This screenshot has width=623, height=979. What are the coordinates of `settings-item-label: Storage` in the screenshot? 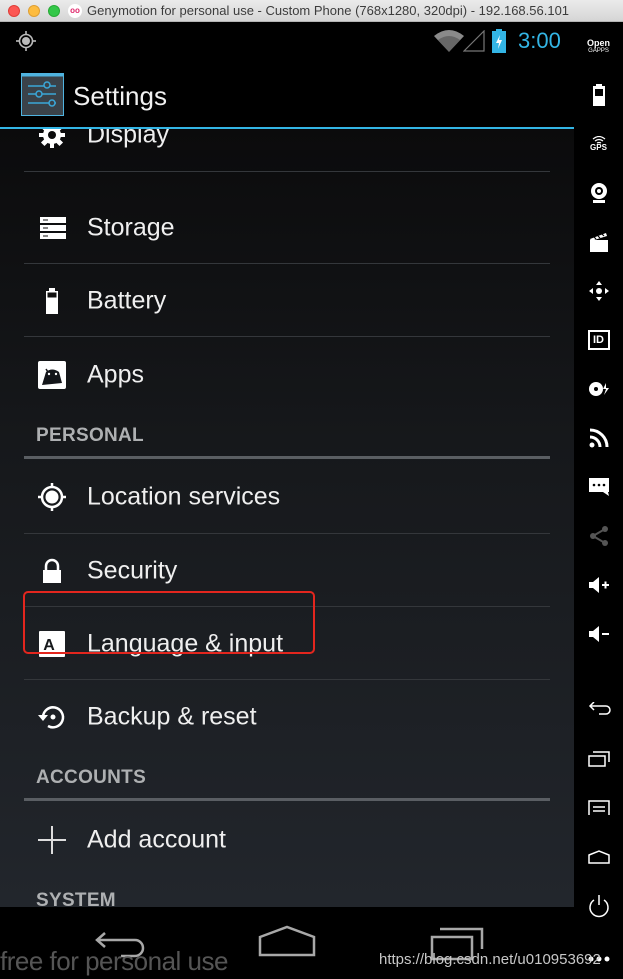 It's located at (131, 227).